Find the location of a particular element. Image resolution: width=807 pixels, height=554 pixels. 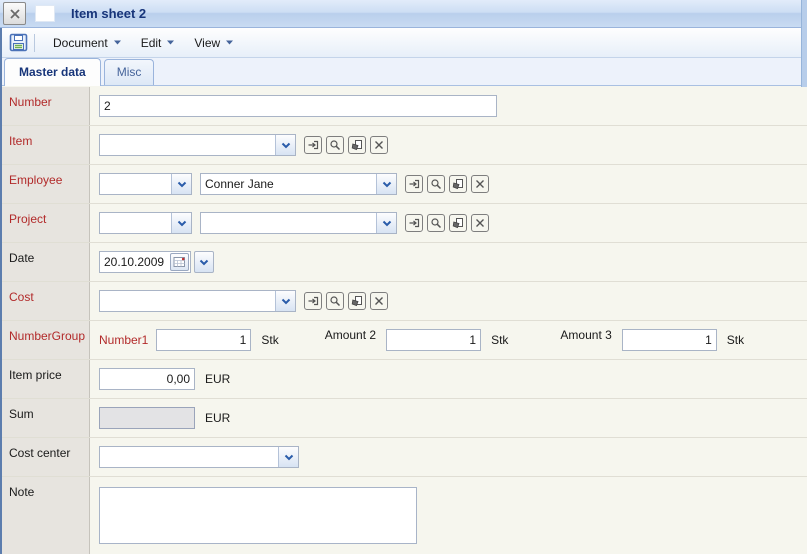

menu-document: Document is located at coordinates (87, 43).